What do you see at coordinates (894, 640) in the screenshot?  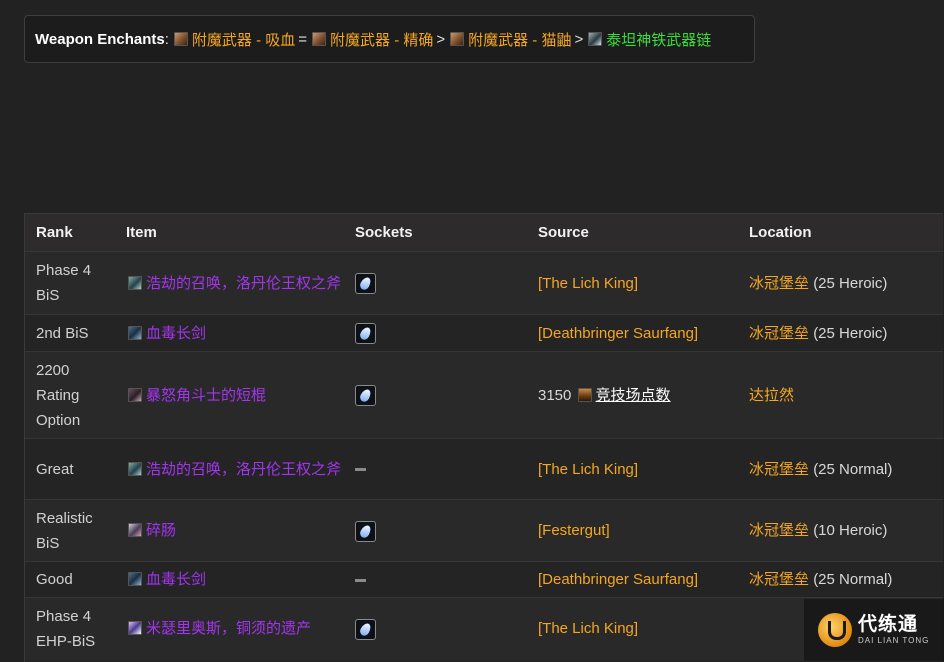 I see `watermark-en: DAI LIAN TONG` at bounding box center [894, 640].